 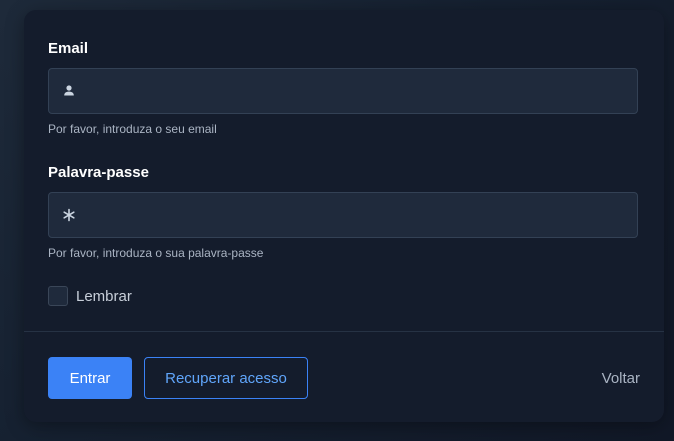 I want to click on remember-checkbox, so click(x=58, y=296).